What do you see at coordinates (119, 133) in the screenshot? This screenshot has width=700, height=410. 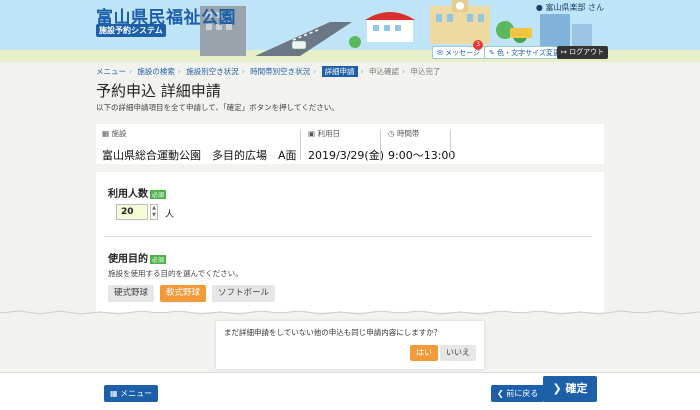 I see `facility-label: 施設` at bounding box center [119, 133].